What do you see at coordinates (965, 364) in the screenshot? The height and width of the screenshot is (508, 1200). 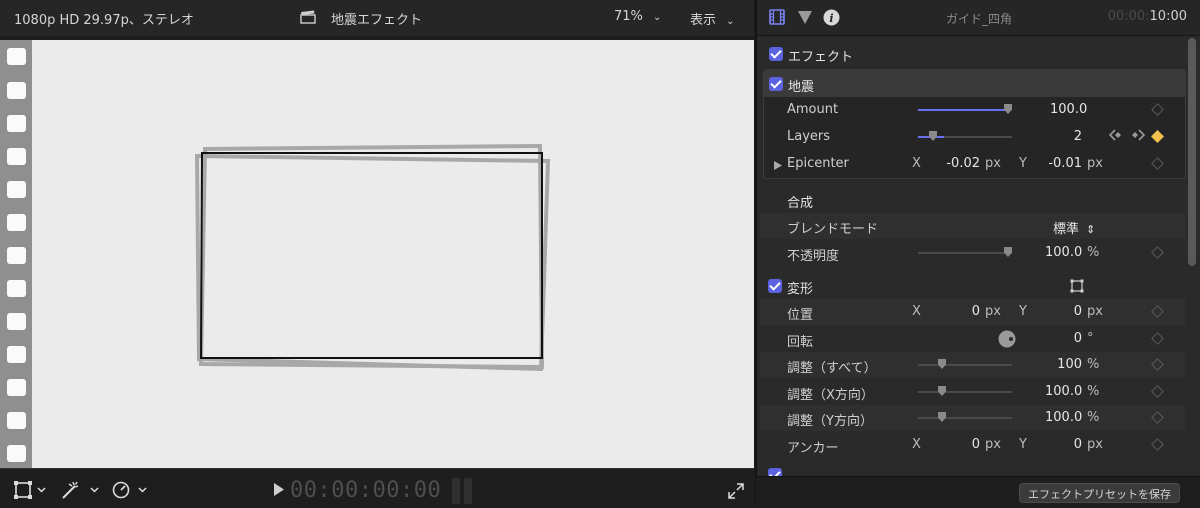 I see `scale-all-slider` at bounding box center [965, 364].